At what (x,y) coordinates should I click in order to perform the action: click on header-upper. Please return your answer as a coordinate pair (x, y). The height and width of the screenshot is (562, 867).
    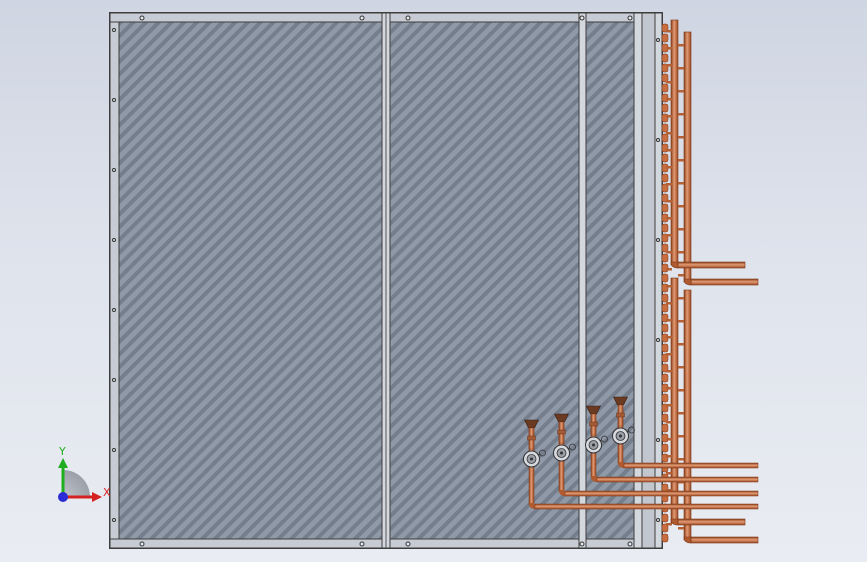
    Looking at the image, I should click on (714, 152).